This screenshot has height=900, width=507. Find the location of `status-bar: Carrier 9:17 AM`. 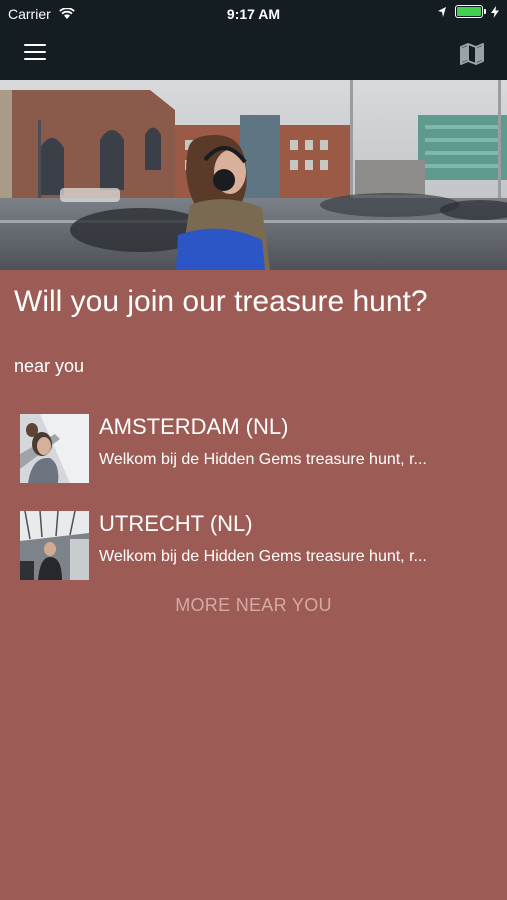

status-bar: Carrier 9:17 AM is located at coordinates (253, 14).